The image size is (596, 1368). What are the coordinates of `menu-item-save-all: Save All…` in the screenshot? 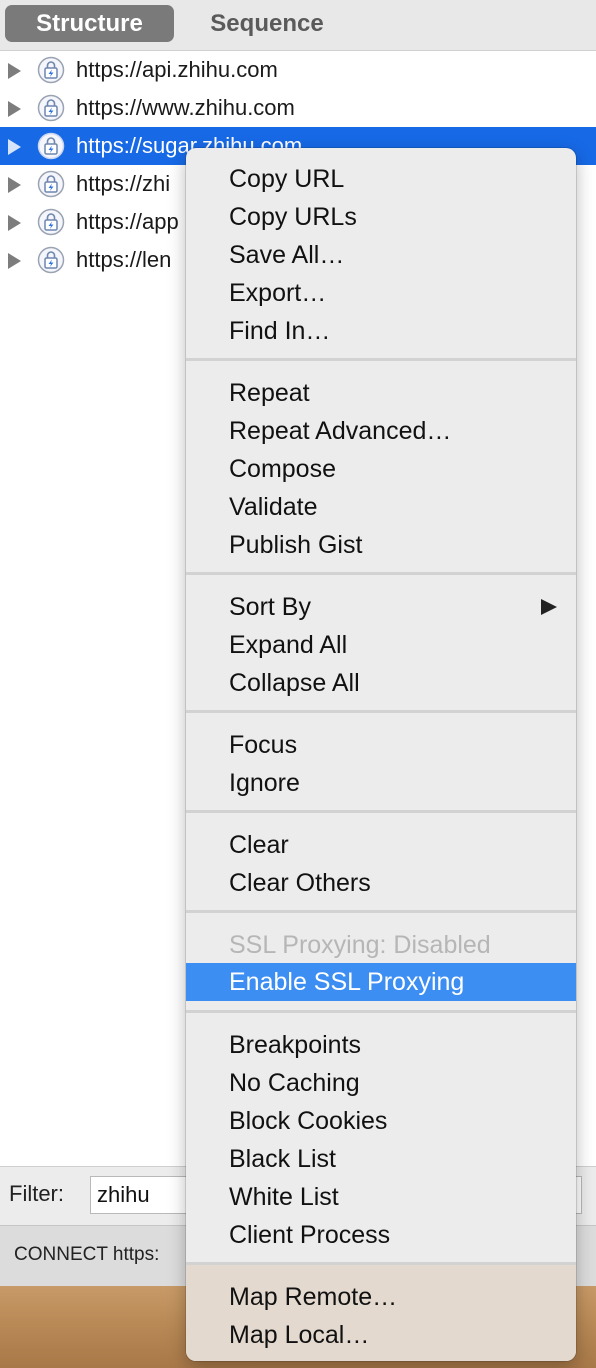 It's located at (381, 255).